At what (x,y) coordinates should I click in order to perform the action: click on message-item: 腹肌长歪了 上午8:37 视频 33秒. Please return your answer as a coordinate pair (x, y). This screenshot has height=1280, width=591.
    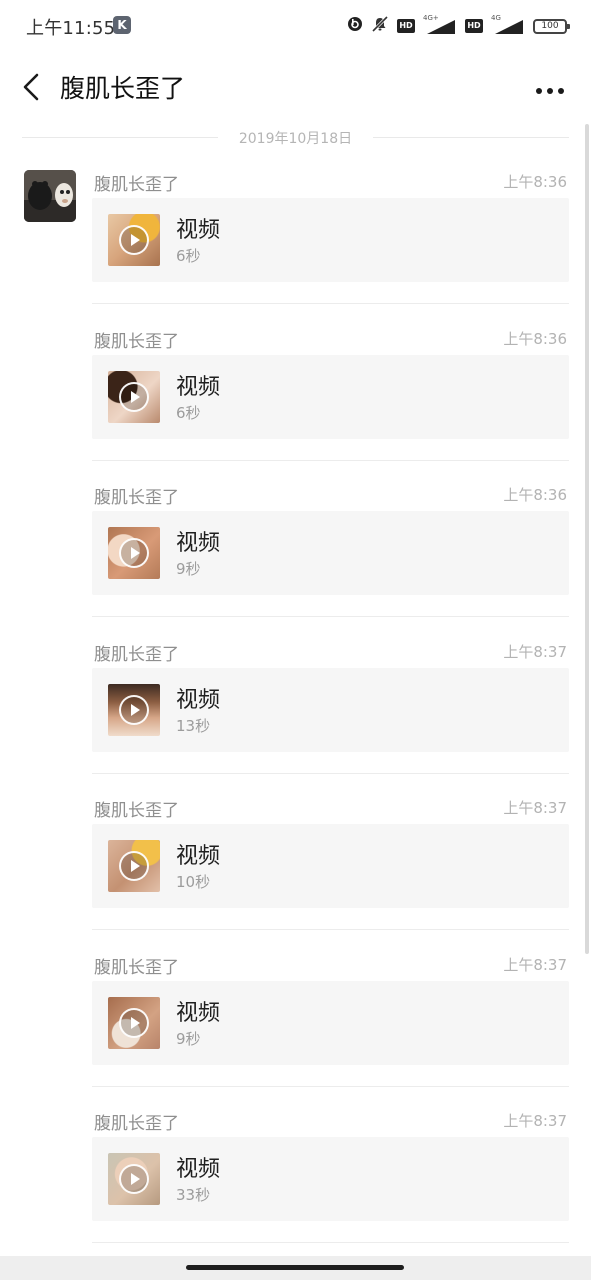
    Looking at the image, I should click on (330, 1179).